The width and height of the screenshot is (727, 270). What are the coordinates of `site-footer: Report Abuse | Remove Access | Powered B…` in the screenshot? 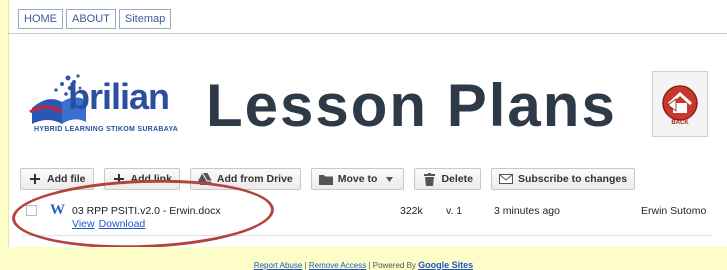 It's located at (363, 265).